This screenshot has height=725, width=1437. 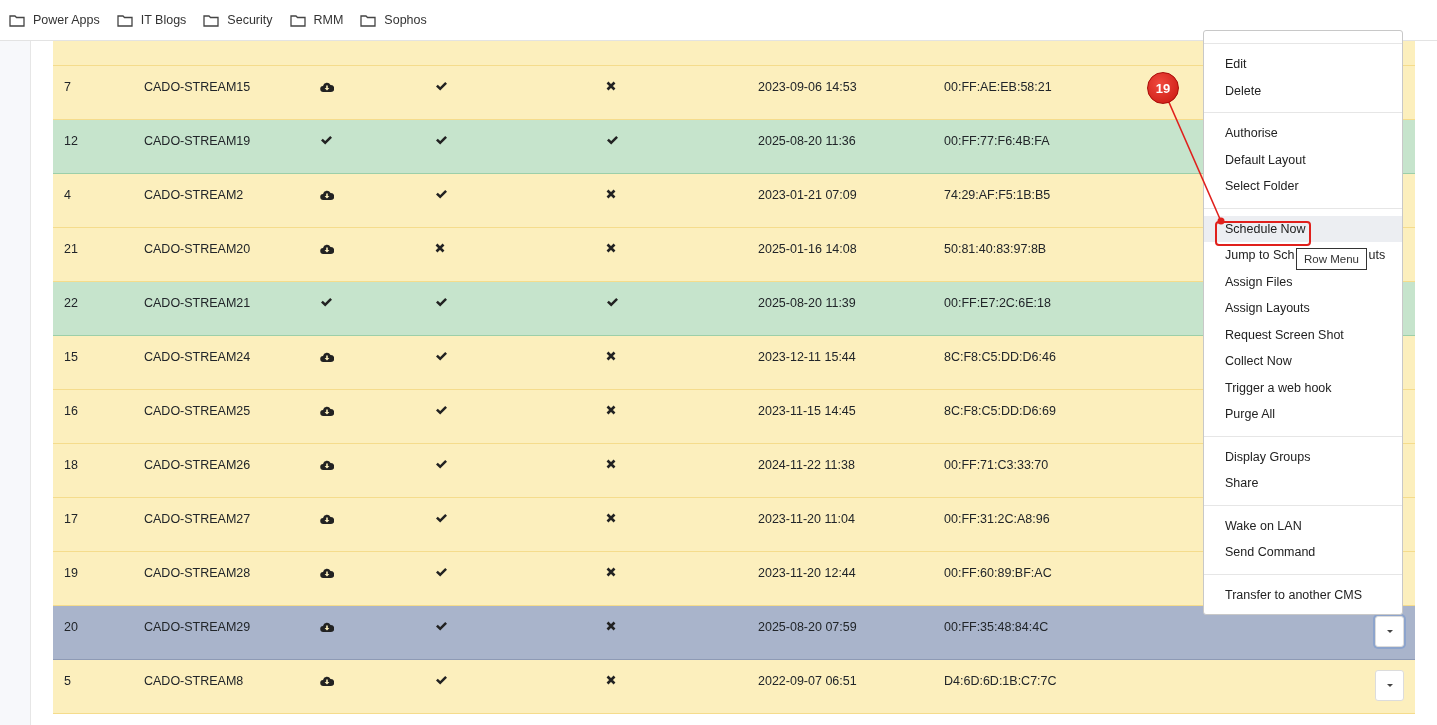 I want to click on table-cell: 2023-11-20 11:04, so click(x=806, y=519).